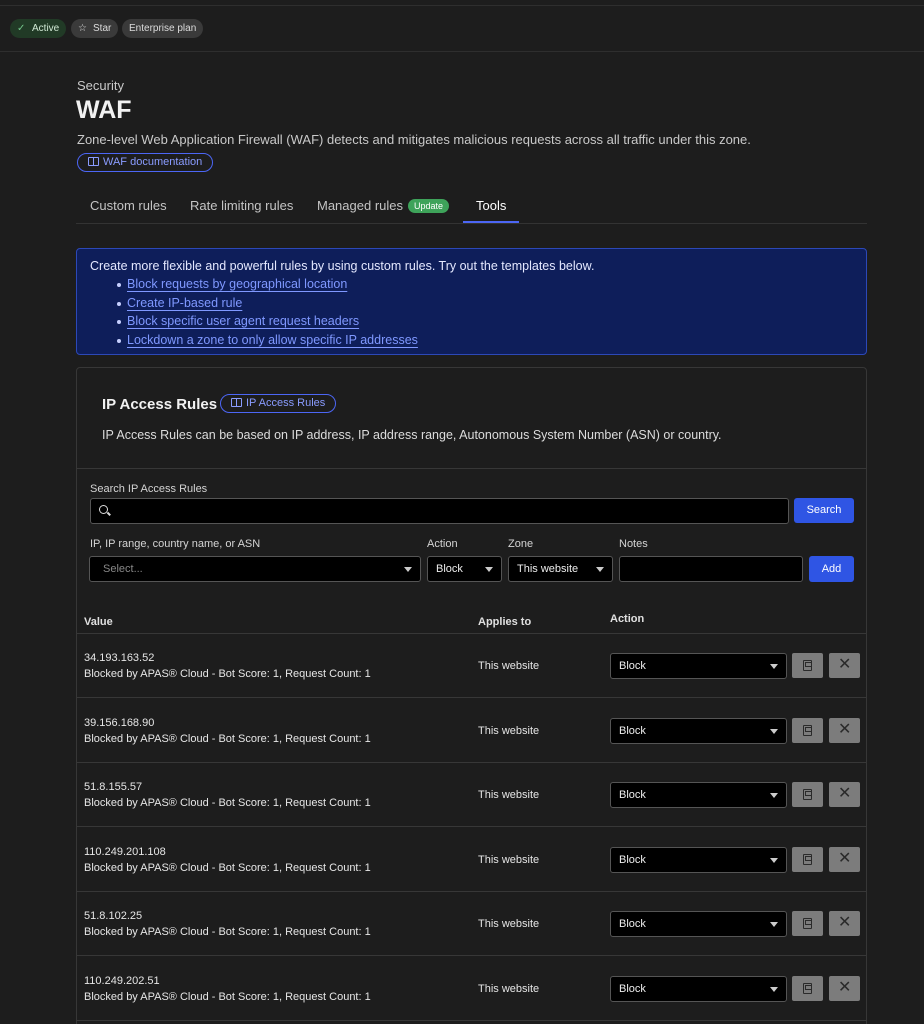 This screenshot has width=924, height=1024. Describe the element at coordinates (831, 569) in the screenshot. I see `add-button: Add` at that location.